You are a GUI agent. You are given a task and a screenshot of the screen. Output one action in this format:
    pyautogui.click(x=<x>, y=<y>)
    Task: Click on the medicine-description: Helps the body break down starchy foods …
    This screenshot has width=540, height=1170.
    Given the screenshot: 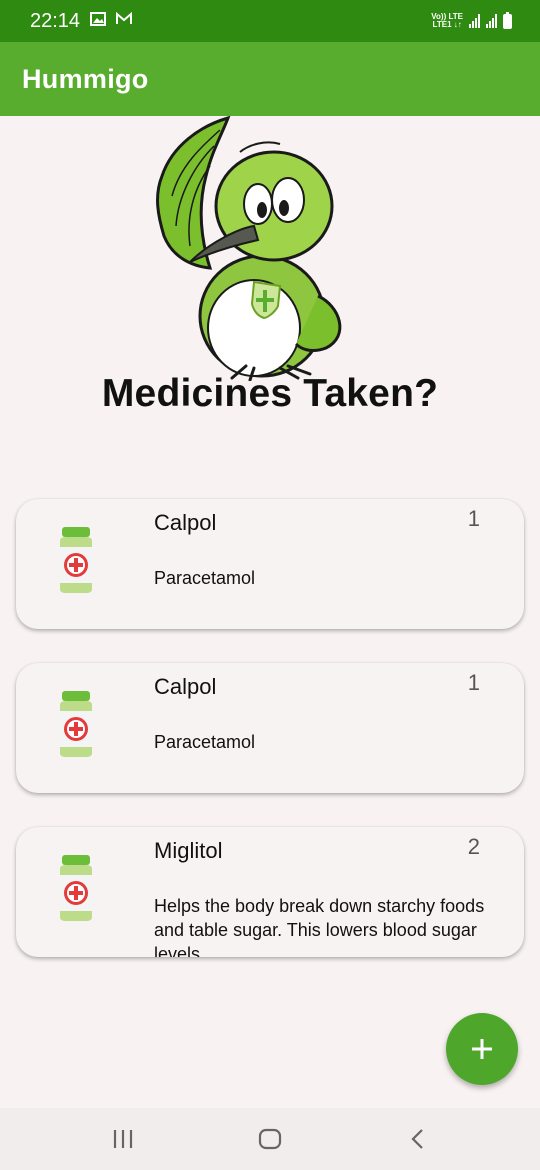 What is the action you would take?
    pyautogui.click(x=319, y=926)
    